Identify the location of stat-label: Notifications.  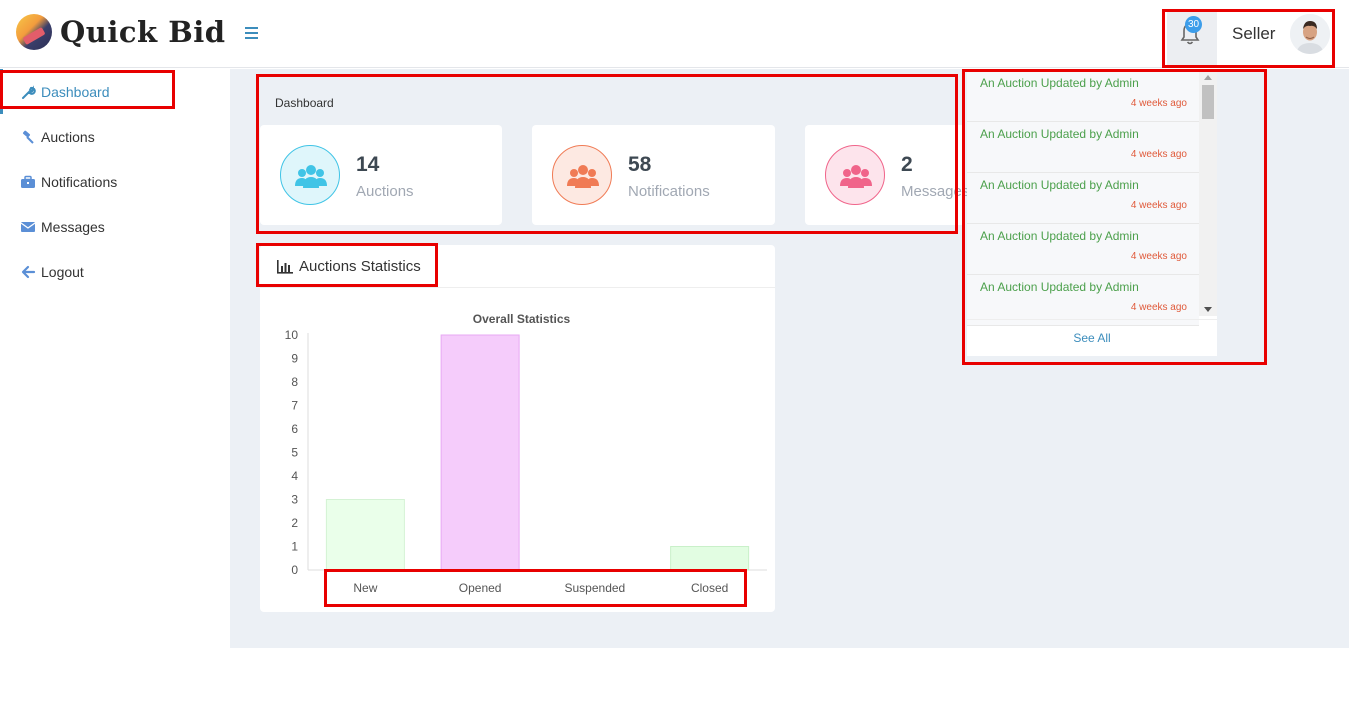
(669, 191).